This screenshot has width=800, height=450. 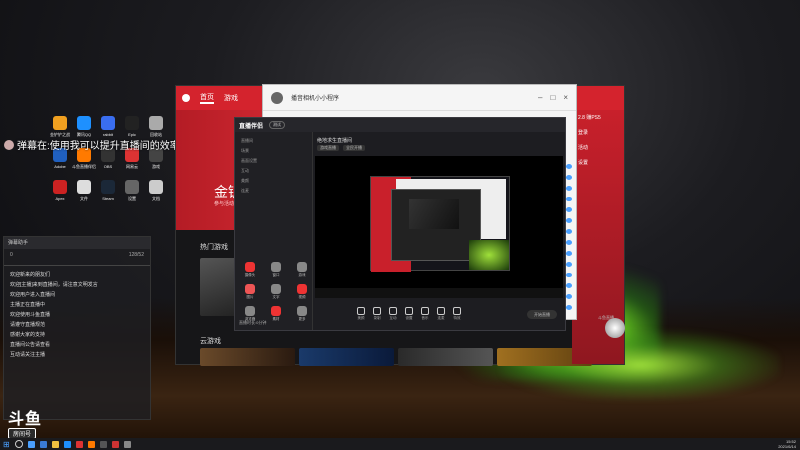 What do you see at coordinates (606, 317) in the screenshot?
I see `watermark: 斗鱼直播` at bounding box center [606, 317].